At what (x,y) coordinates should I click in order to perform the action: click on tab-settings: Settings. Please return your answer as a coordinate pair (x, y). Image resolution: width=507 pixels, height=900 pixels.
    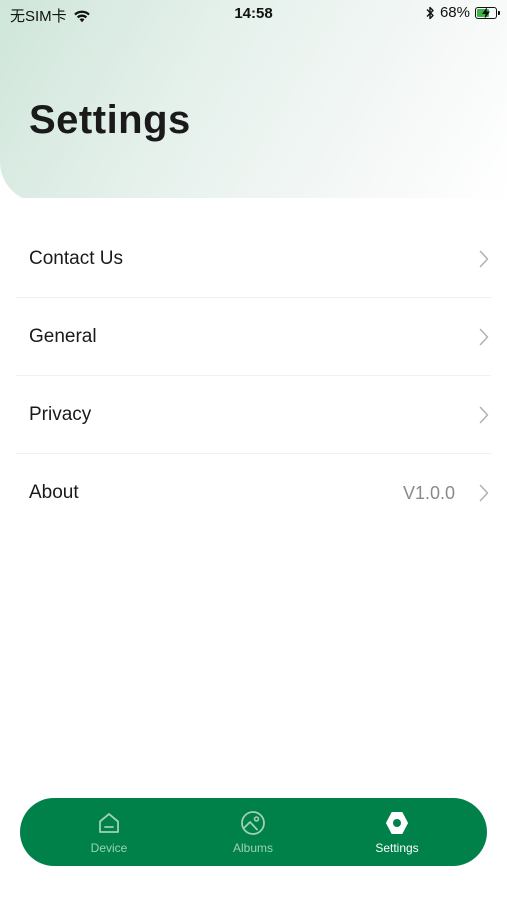
    Looking at the image, I should click on (397, 832).